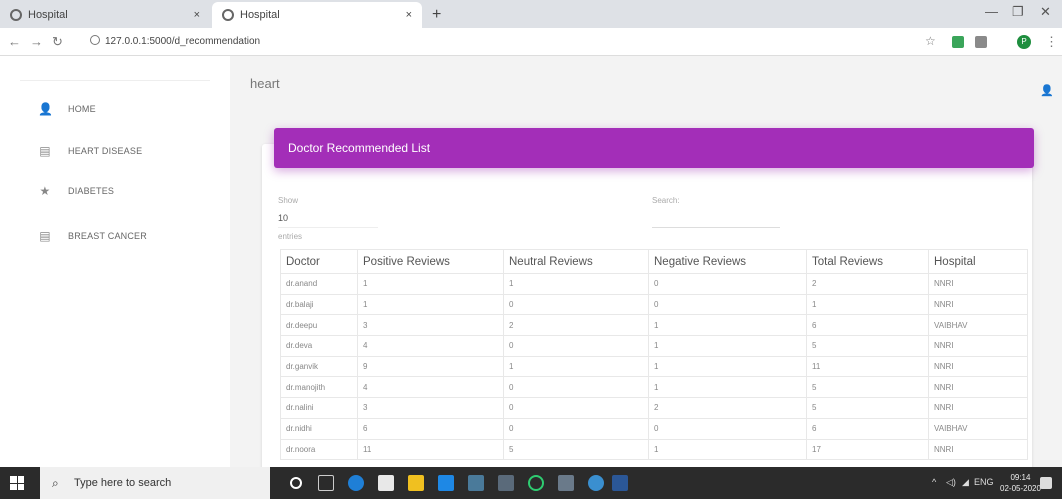 The image size is (1062, 499). Describe the element at coordinates (951, 482) in the screenshot. I see `speaker-icon: ◁)` at that location.